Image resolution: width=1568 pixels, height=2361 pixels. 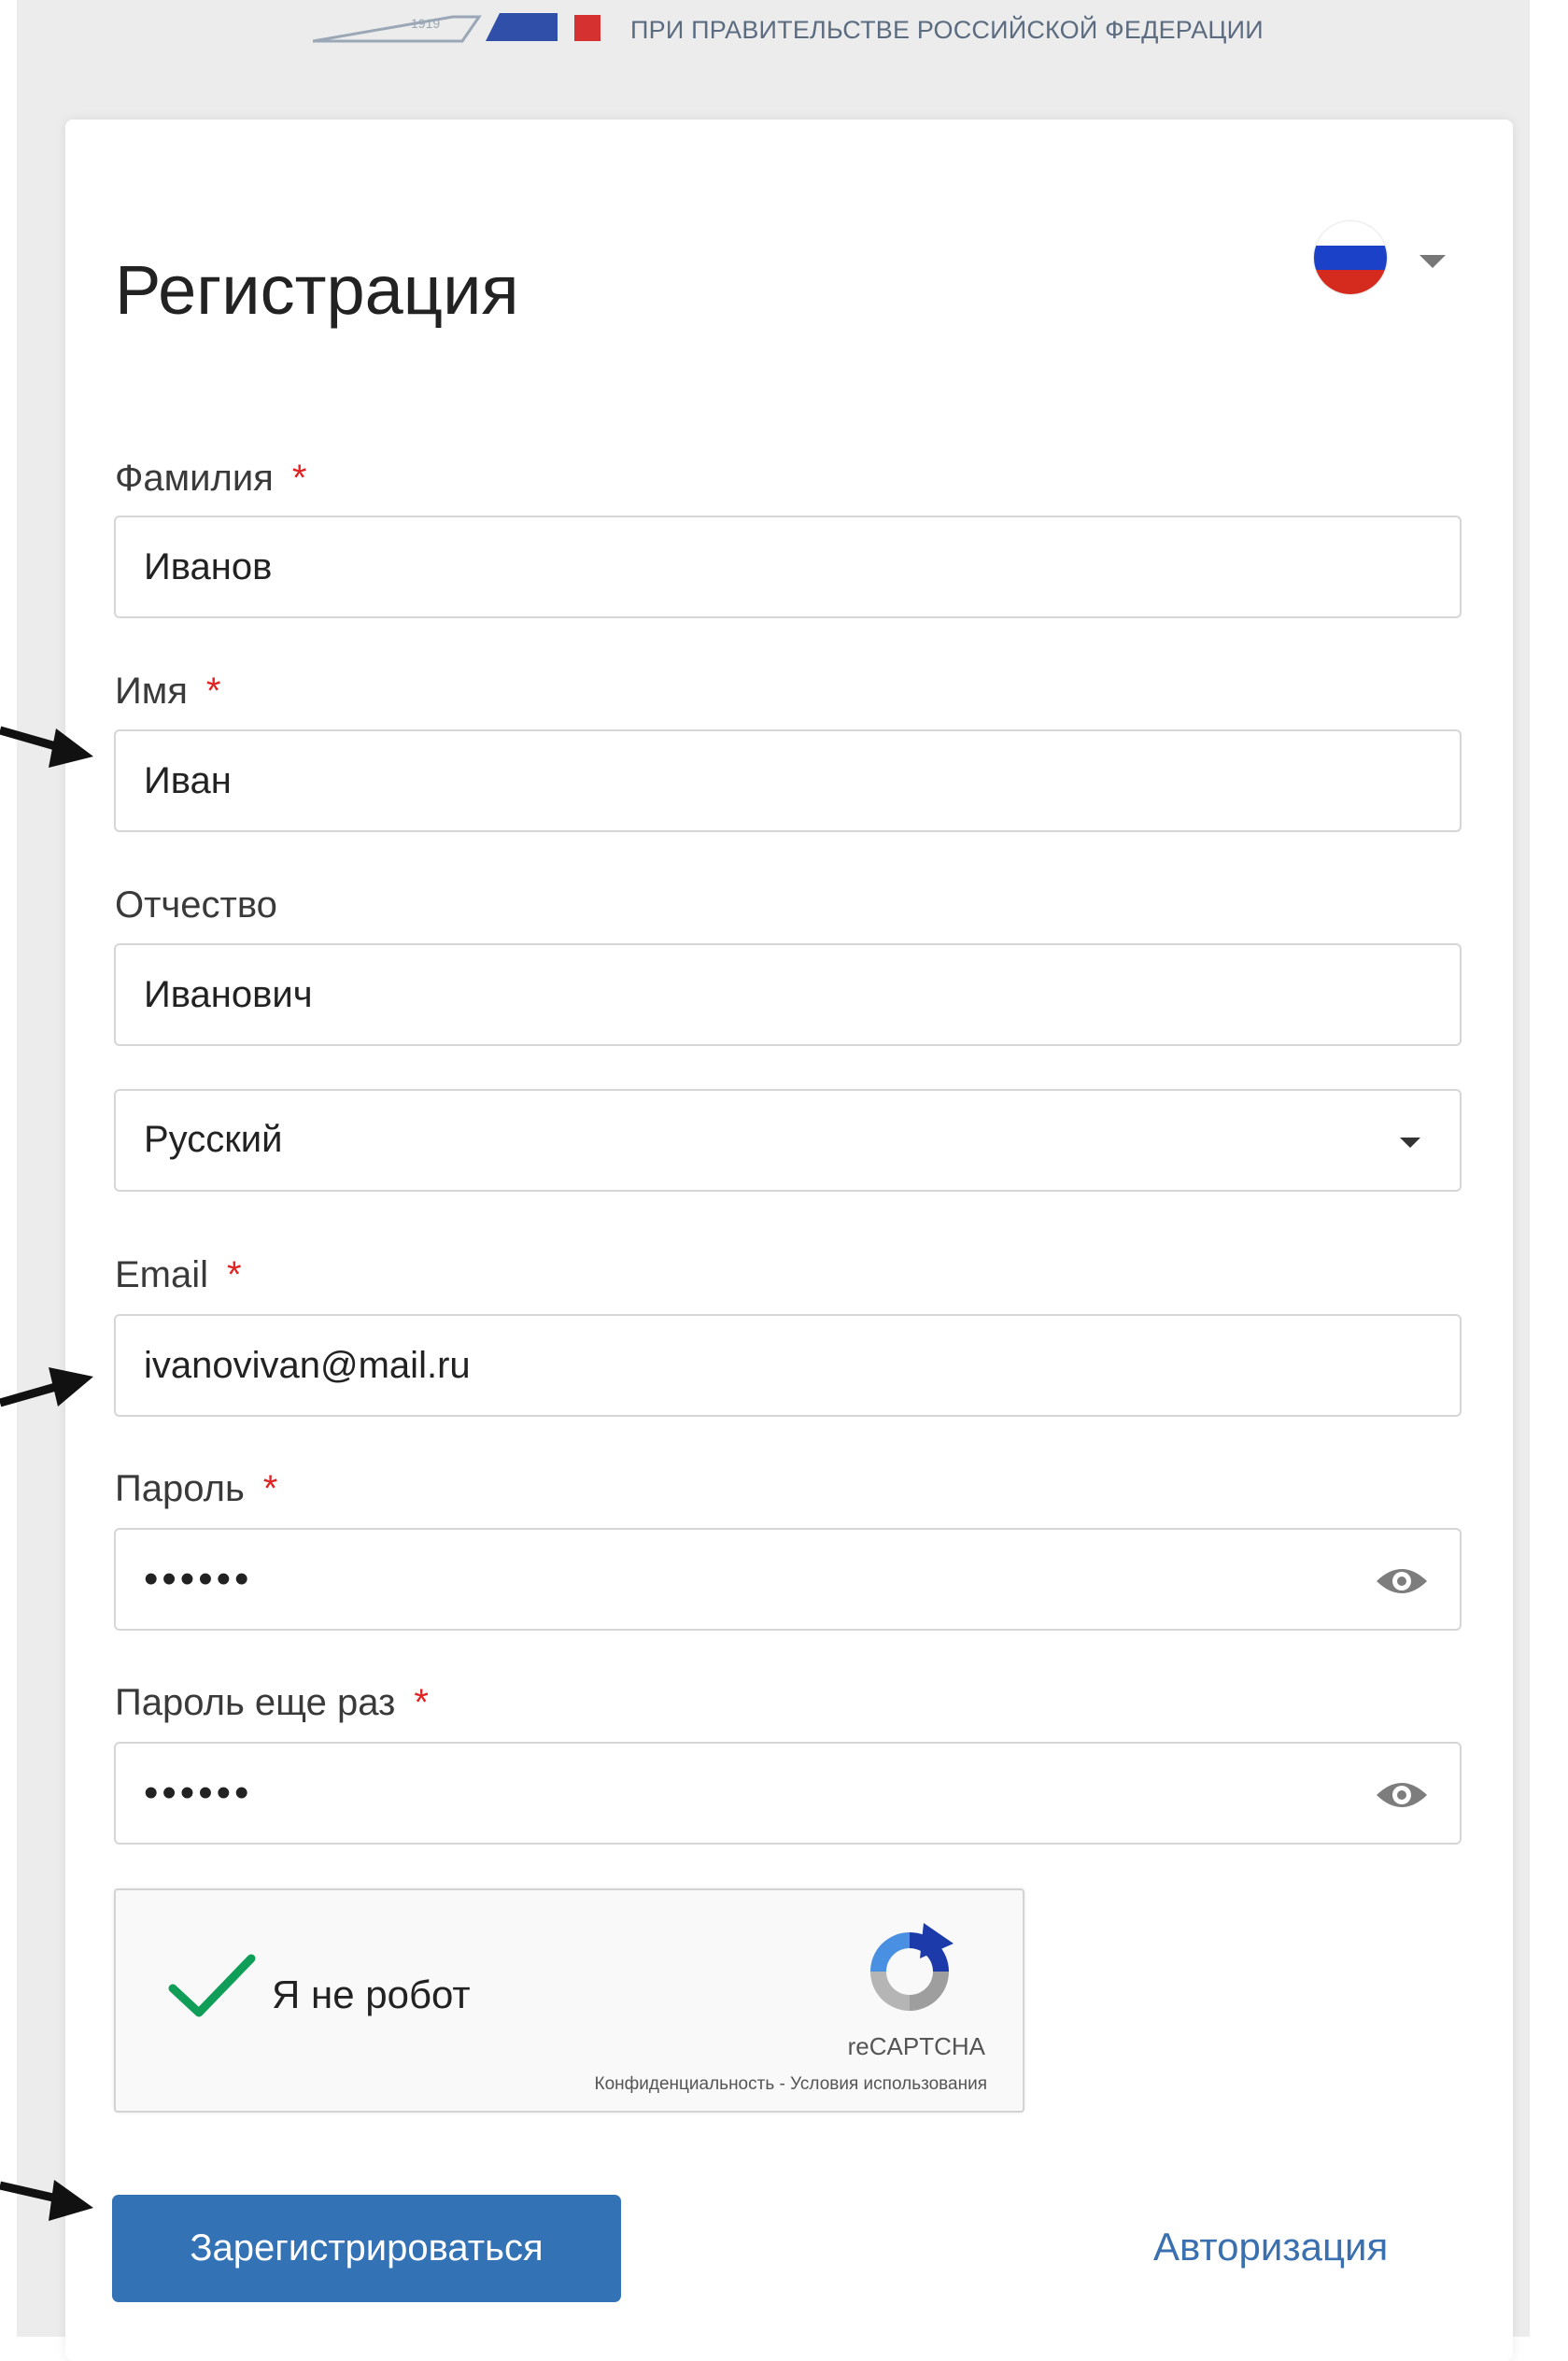 What do you see at coordinates (1350, 257) in the screenshot?
I see `ru-flag-icon` at bounding box center [1350, 257].